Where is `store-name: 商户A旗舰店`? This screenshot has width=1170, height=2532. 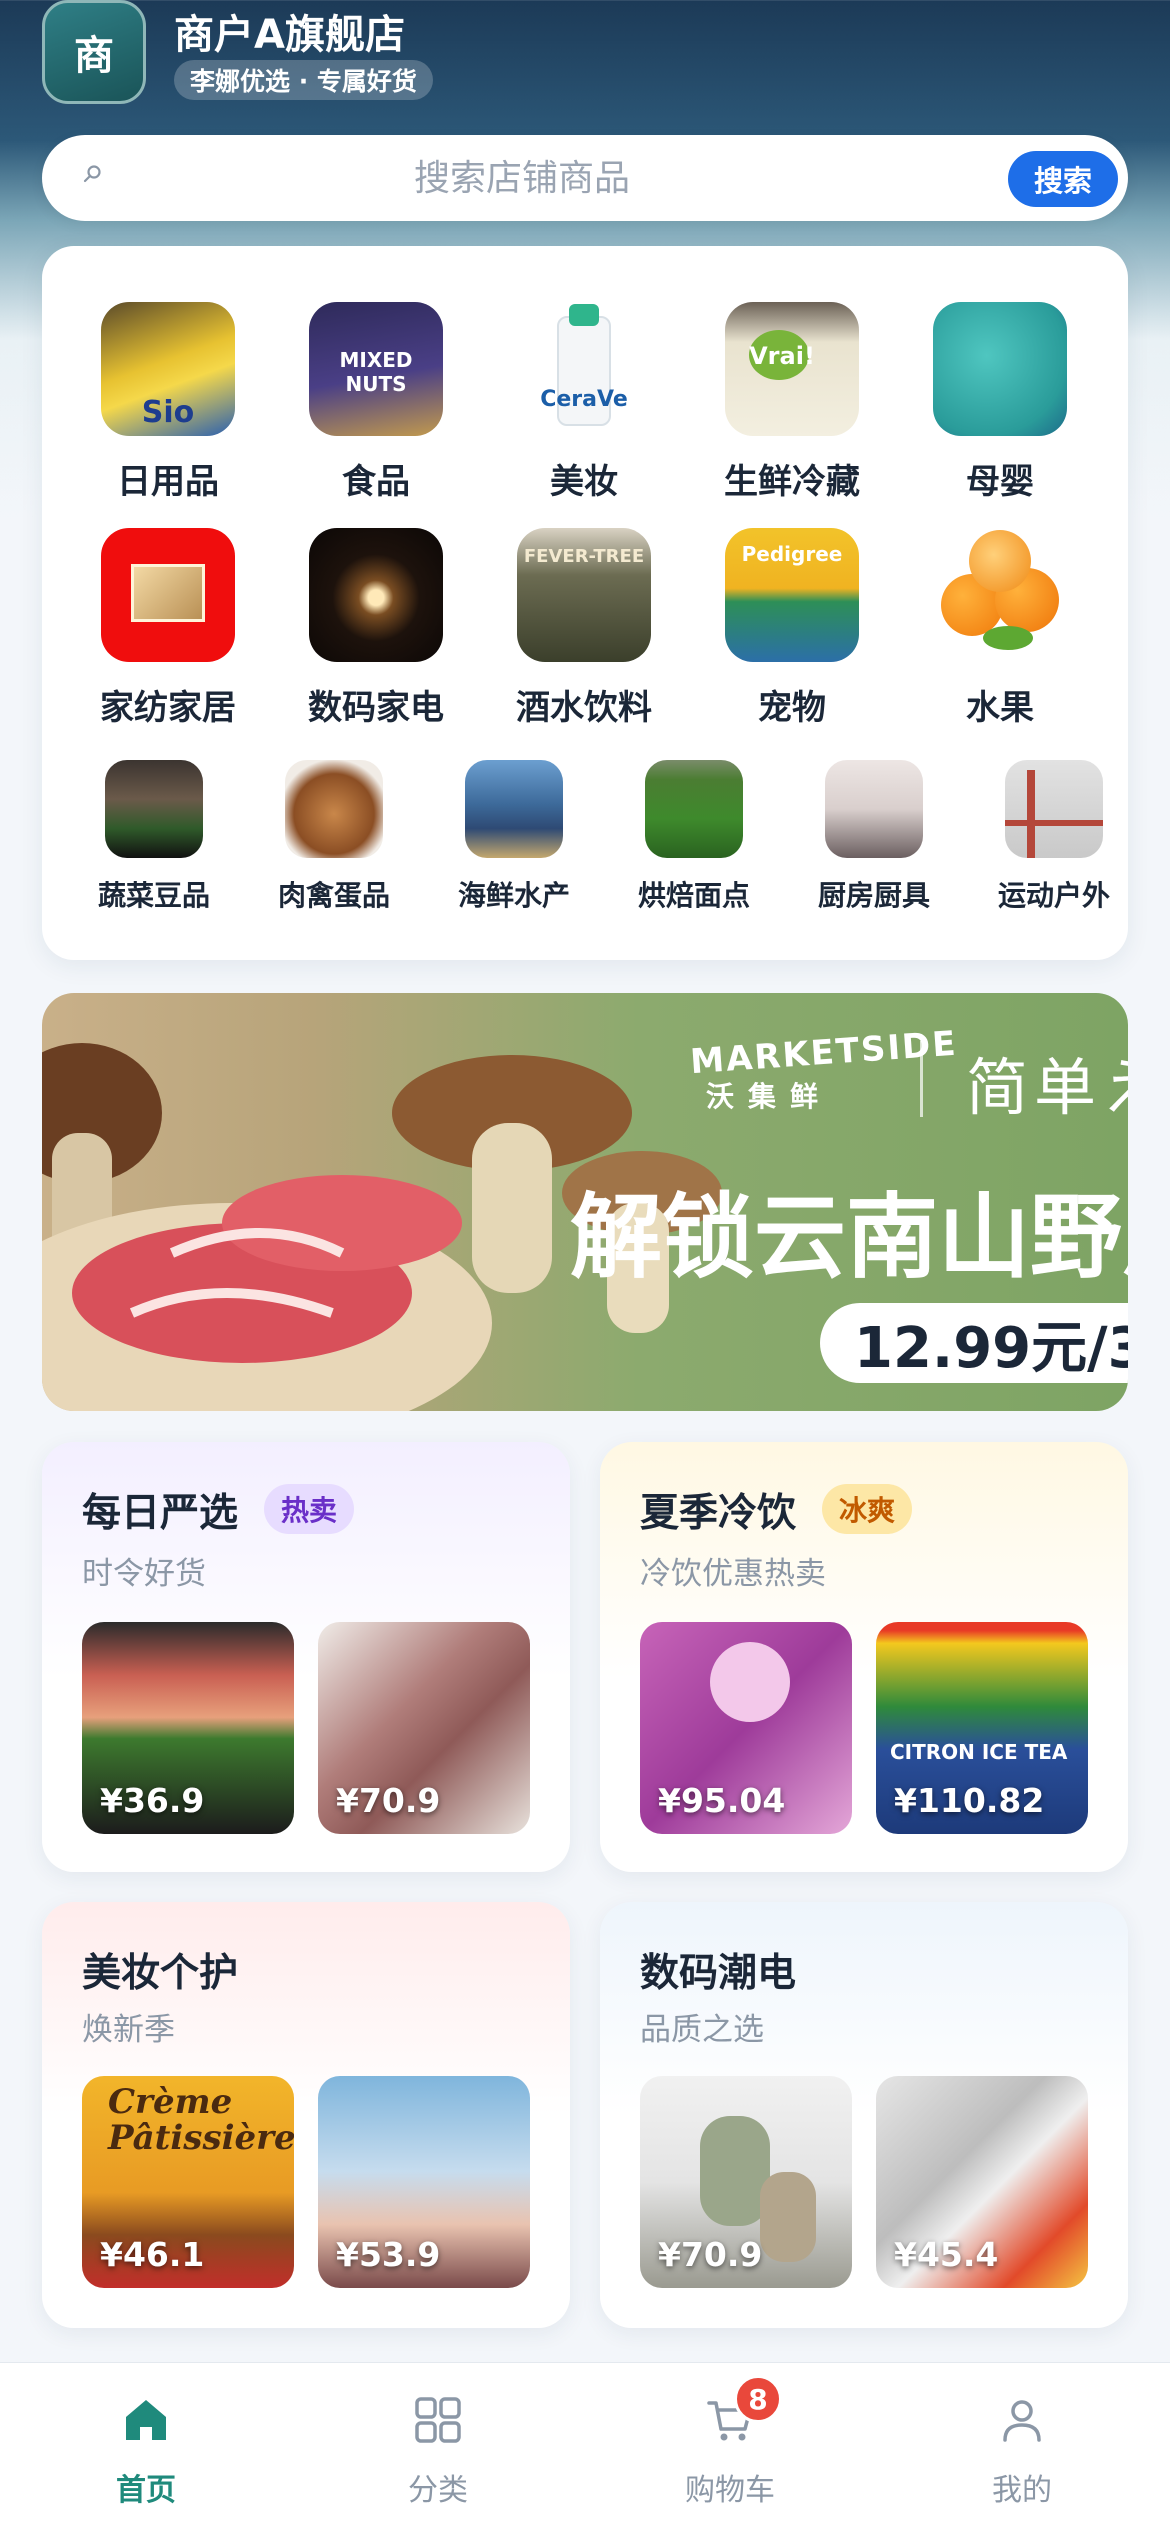 store-name: 商户A旗舰店 is located at coordinates (289, 35).